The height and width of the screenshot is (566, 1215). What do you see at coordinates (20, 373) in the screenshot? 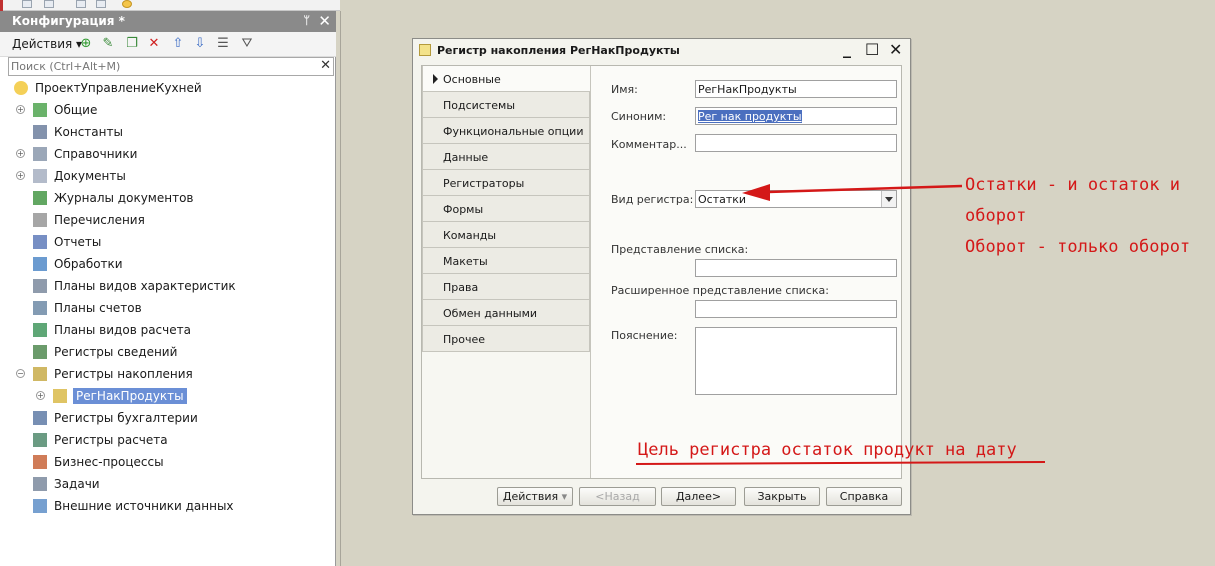
I see `collapse-icon: −` at bounding box center [20, 373].